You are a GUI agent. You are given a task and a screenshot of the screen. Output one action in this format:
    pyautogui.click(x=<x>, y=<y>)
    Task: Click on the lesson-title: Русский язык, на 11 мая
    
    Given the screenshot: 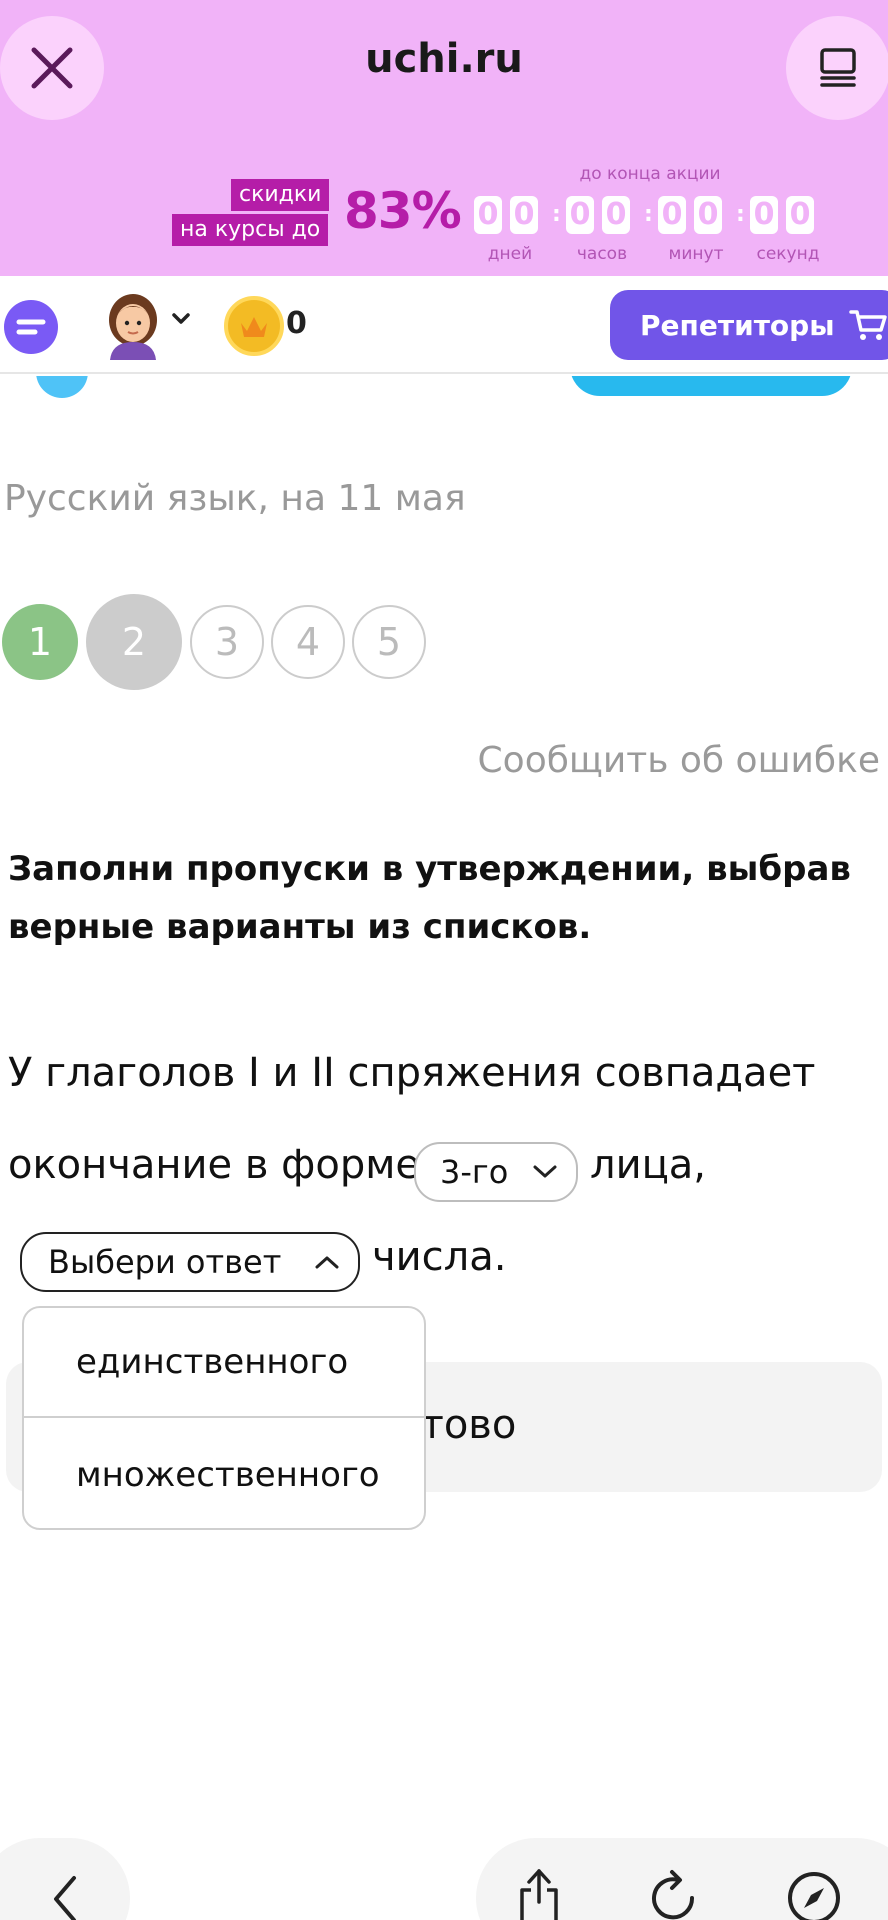 What is the action you would take?
    pyautogui.click(x=235, y=498)
    